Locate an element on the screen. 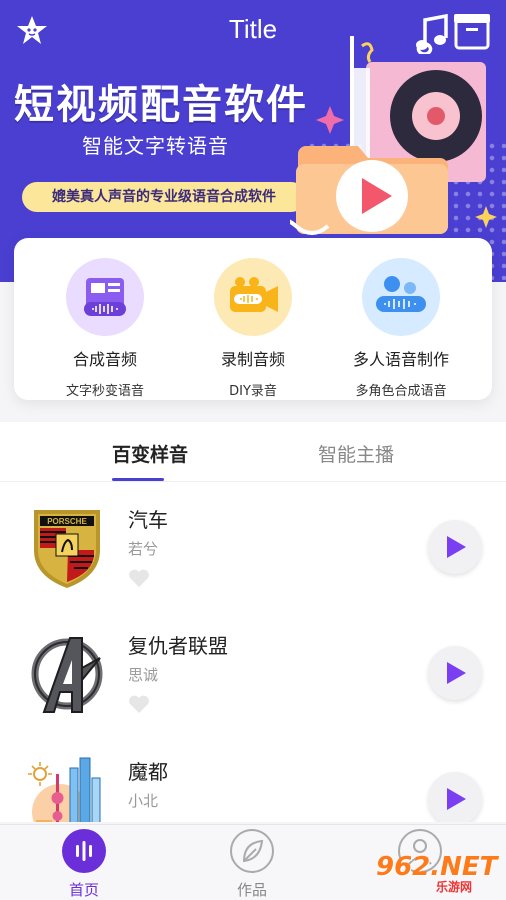 This screenshot has width=506, height=900. porsche-logo: PORSCHE is located at coordinates (67, 546).